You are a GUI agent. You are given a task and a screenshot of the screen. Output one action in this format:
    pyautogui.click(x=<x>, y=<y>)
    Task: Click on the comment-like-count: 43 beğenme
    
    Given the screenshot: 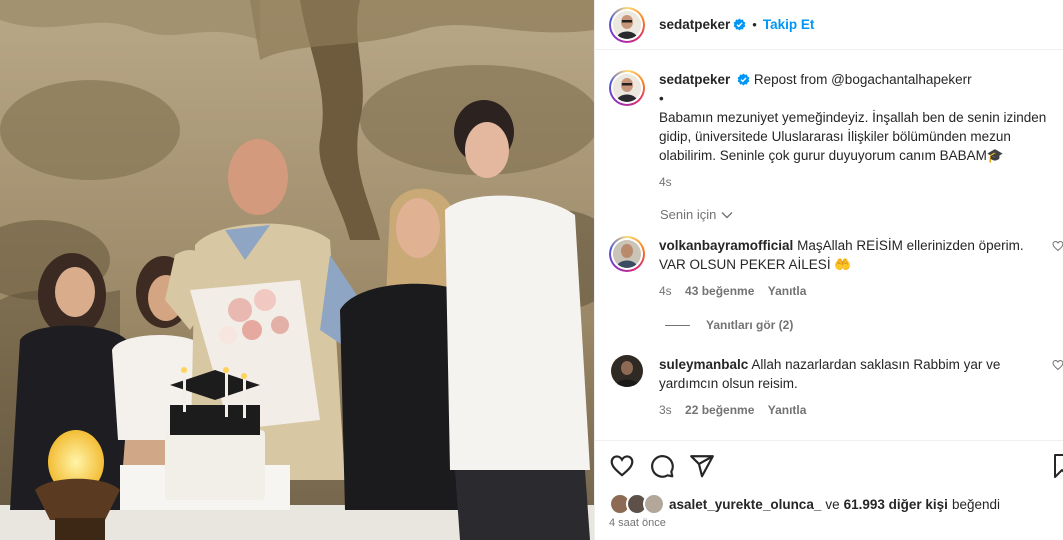 What is the action you would take?
    pyautogui.click(x=719, y=291)
    